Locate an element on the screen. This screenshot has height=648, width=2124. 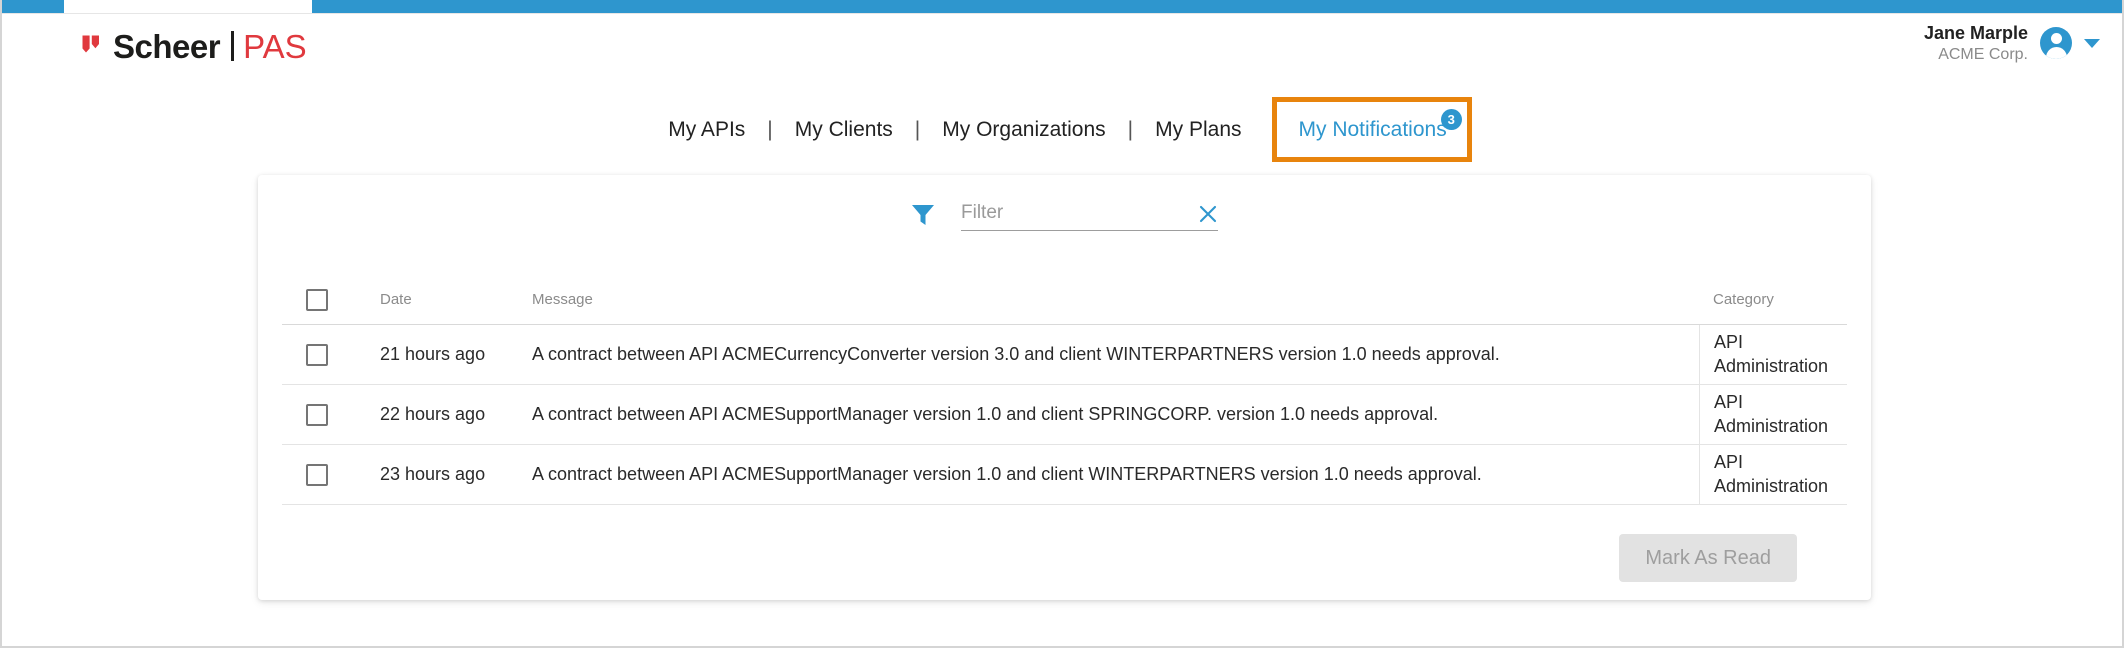
cell-date: 22 hours ago is located at coordinates (455, 414).